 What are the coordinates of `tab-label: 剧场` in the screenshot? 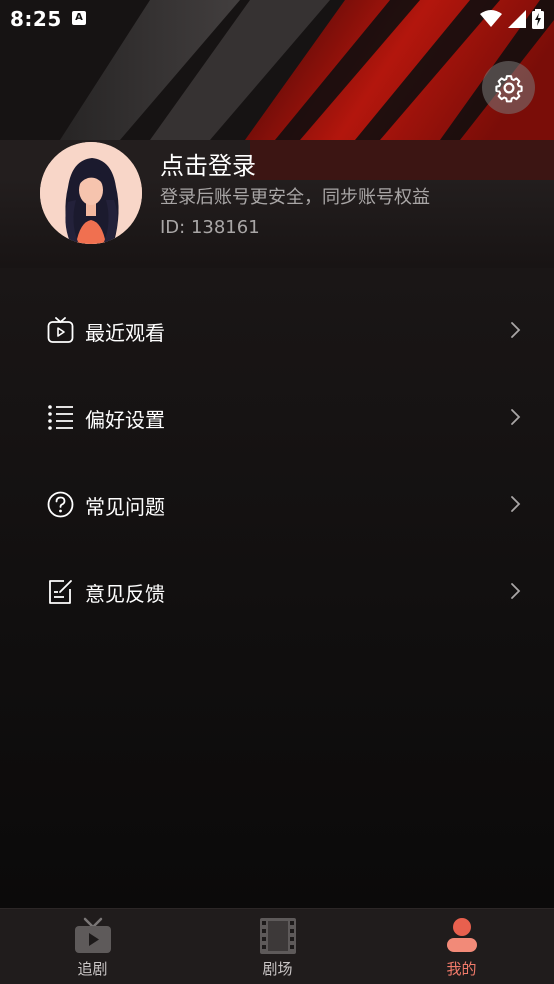 It's located at (277, 969).